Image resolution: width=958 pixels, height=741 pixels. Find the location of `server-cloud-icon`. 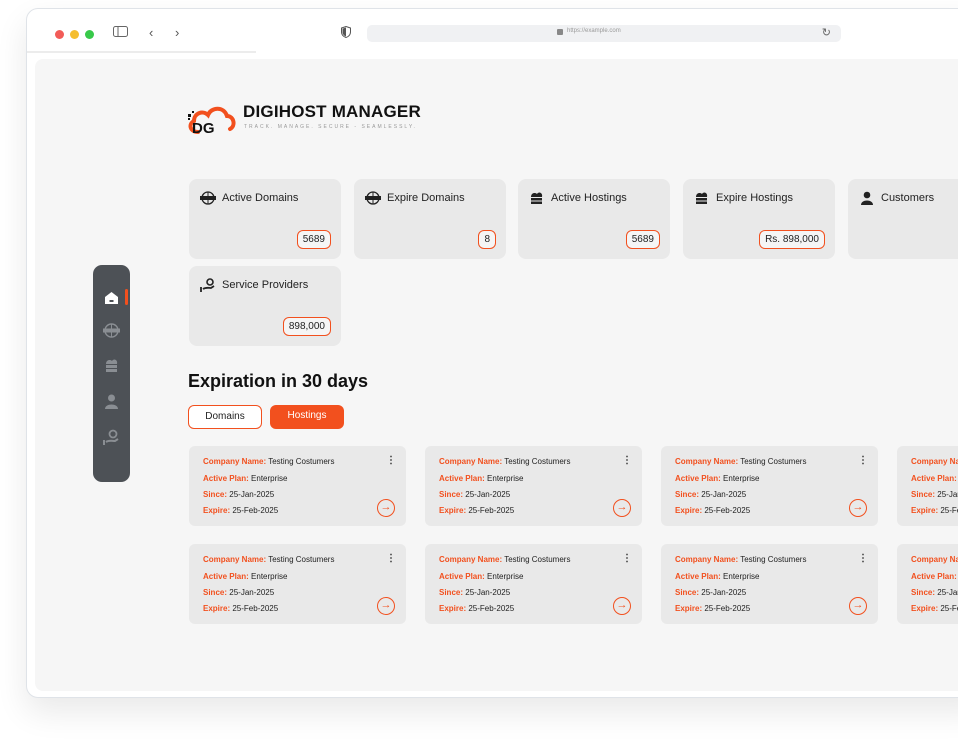

server-cloud-icon is located at coordinates (537, 198).